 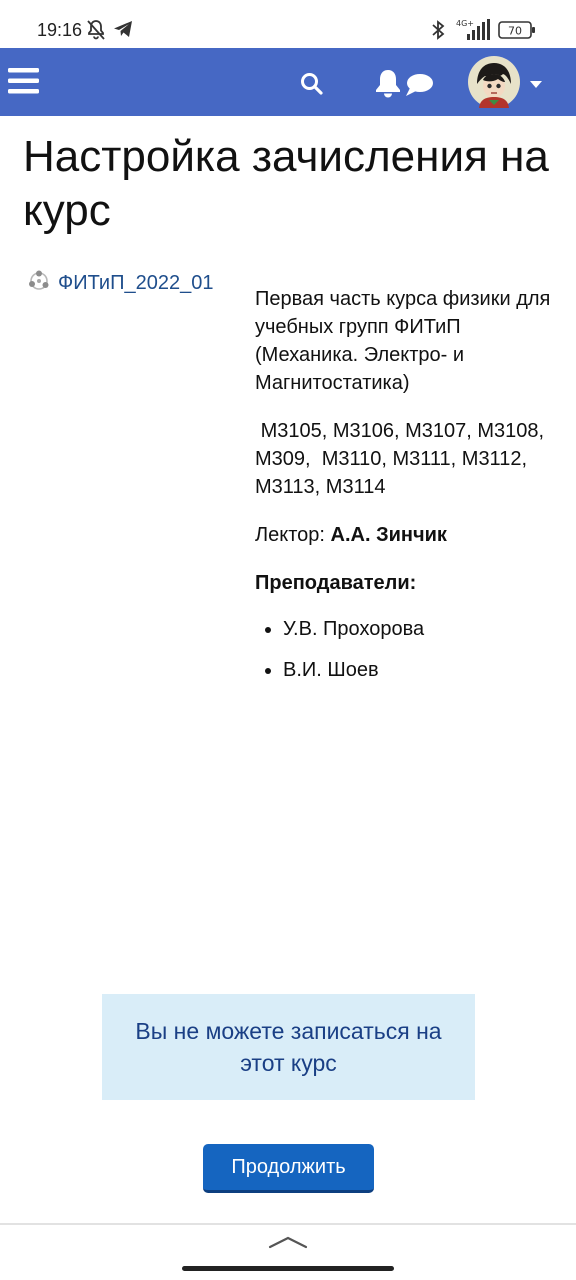 I want to click on chevron-down-icon, so click(x=536, y=85).